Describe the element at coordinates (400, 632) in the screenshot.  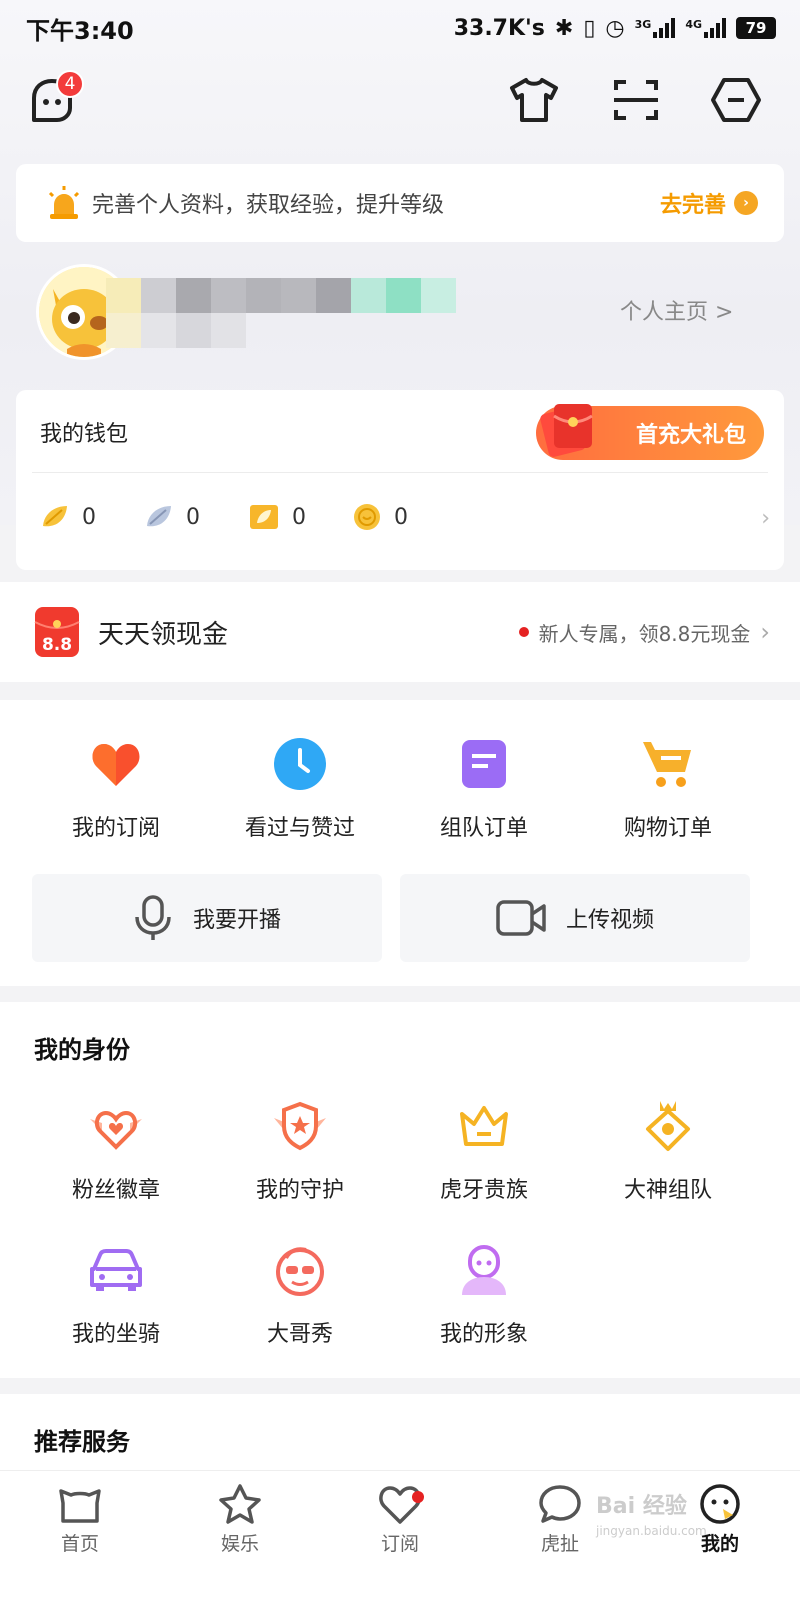
I see `daily-cash-row: 8.8 天天领现金 新人专属，领8.8元现金 ›` at that location.